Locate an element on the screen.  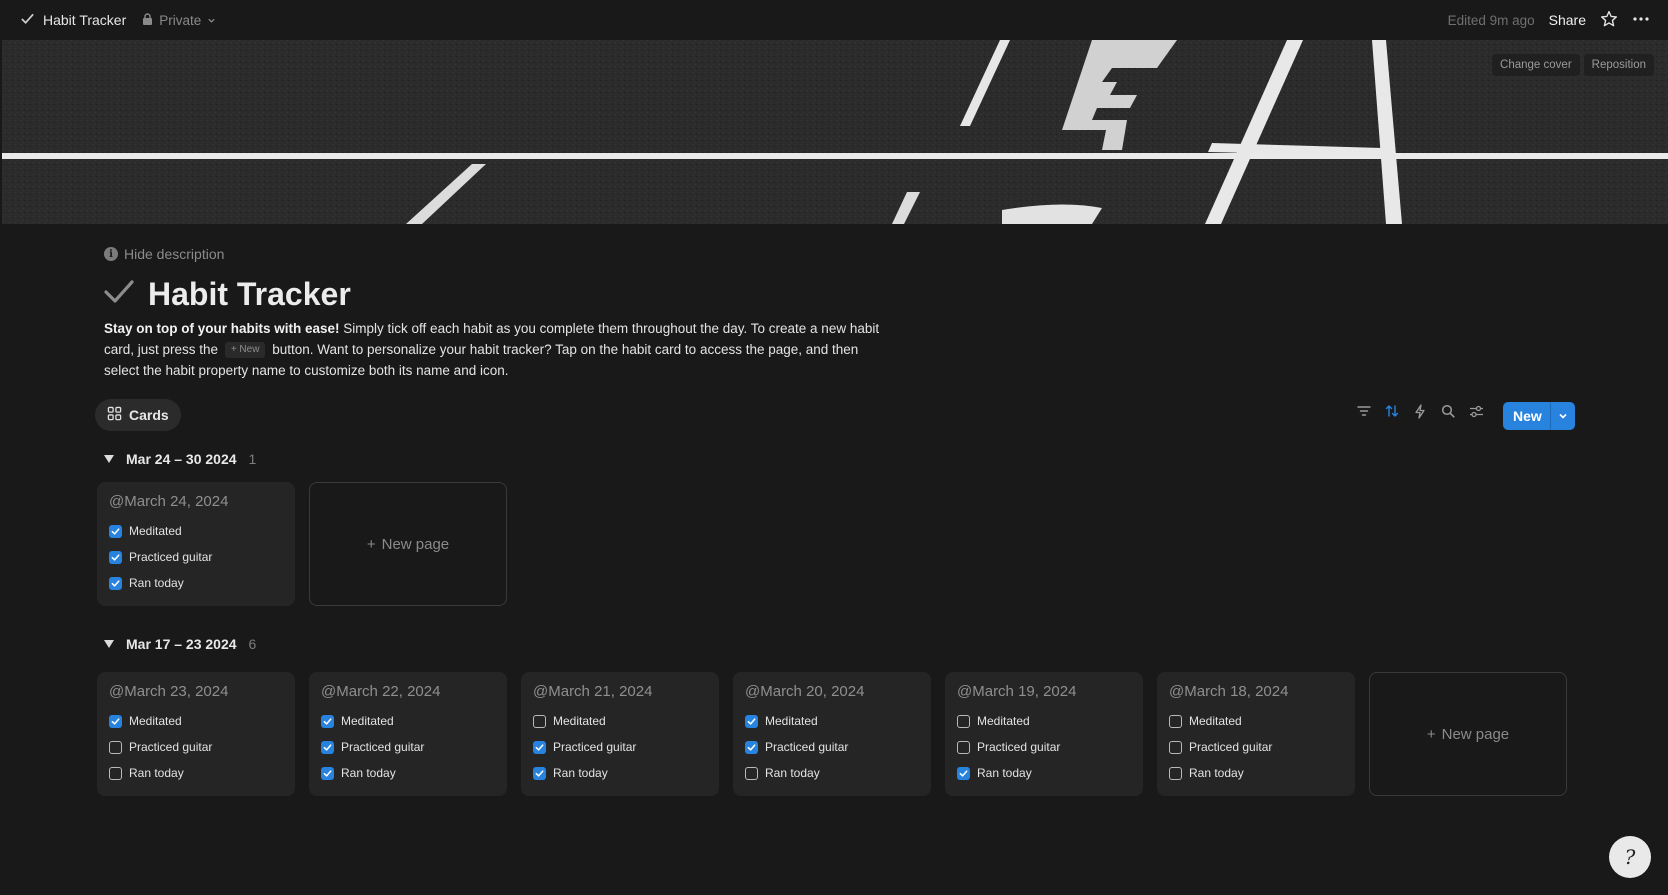
edited-timestamp: Edited 9m ago is located at coordinates (1491, 20).